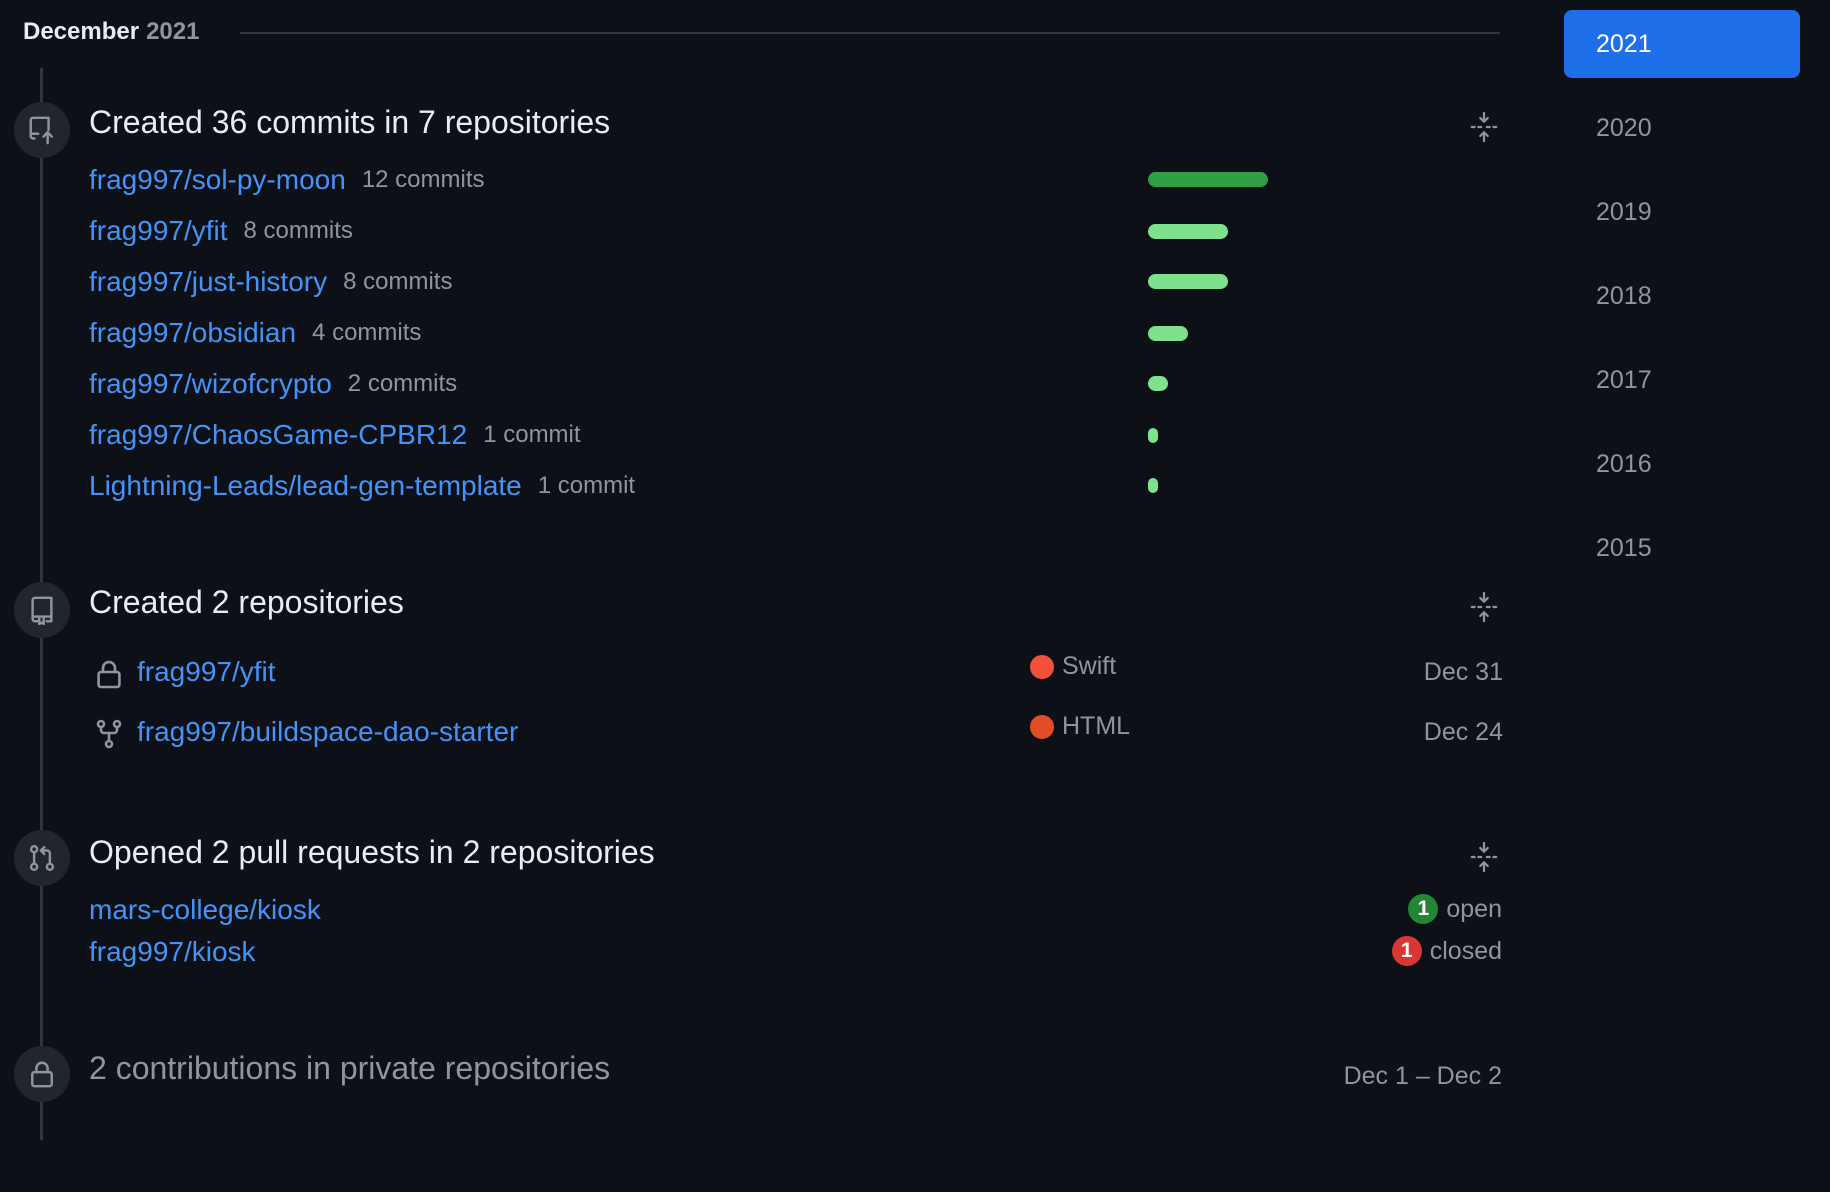 This screenshot has width=1830, height=1192. I want to click on repo-link: frag997/obsidian, so click(192, 333).